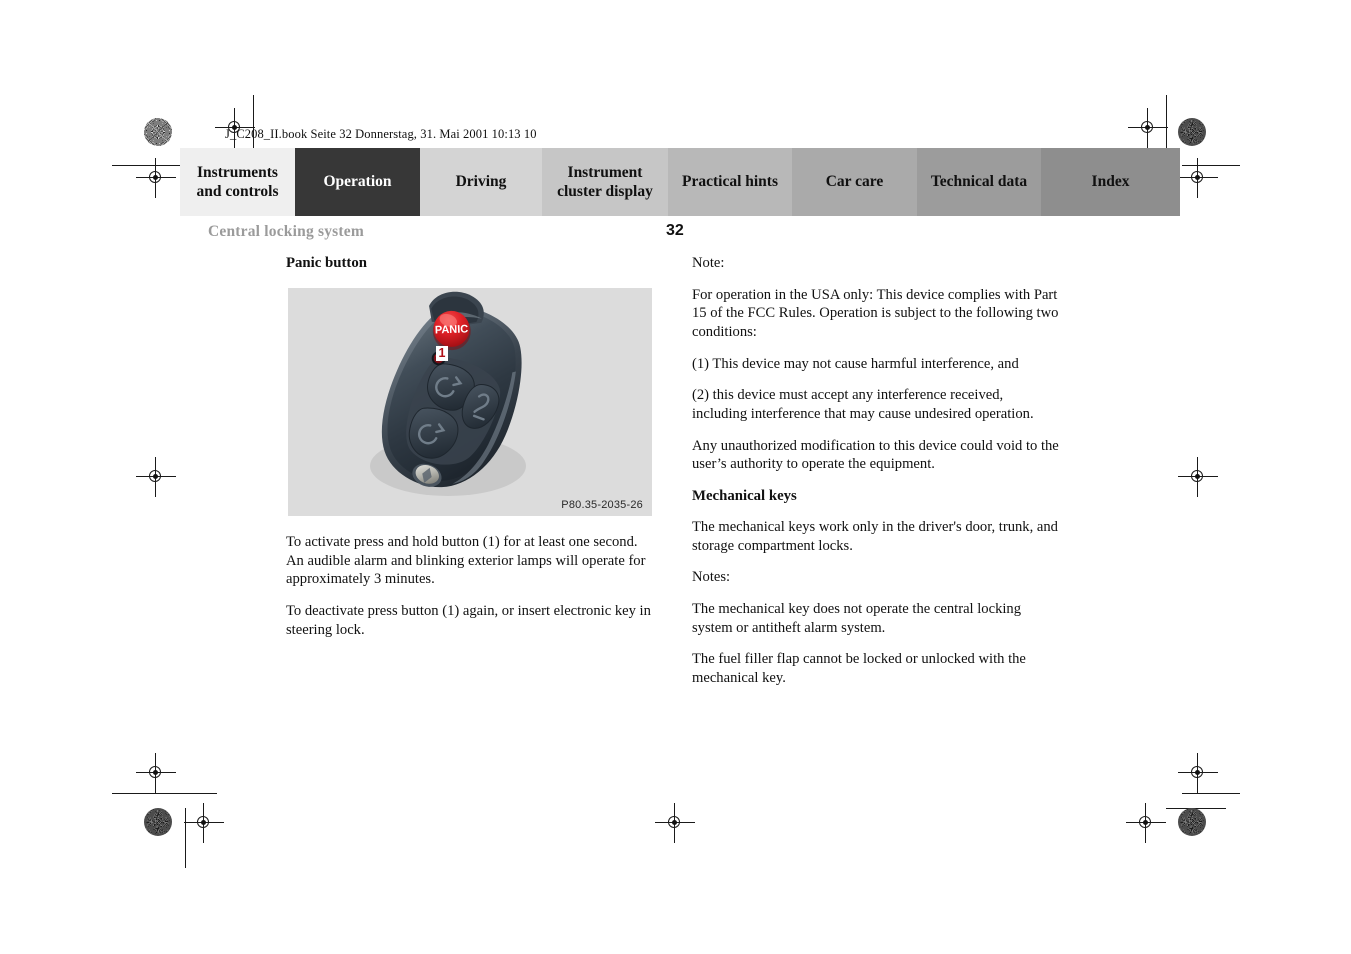 This screenshot has height=954, width=1351. I want to click on key-fob-figure: PANIC 1 P80.35-2035-26, so click(470, 402).